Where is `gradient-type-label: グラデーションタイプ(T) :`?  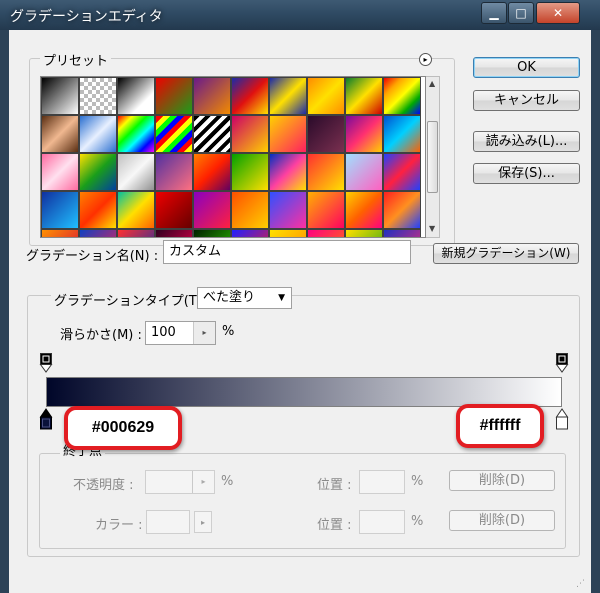
gradient-type-label: グラデーションタイプ(T) : is located at coordinates (132, 299).